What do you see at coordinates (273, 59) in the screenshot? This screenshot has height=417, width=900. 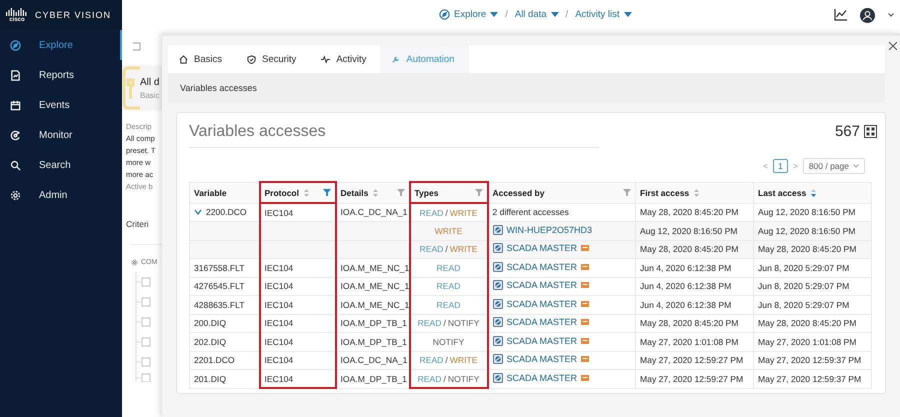 I see `tab: Security` at bounding box center [273, 59].